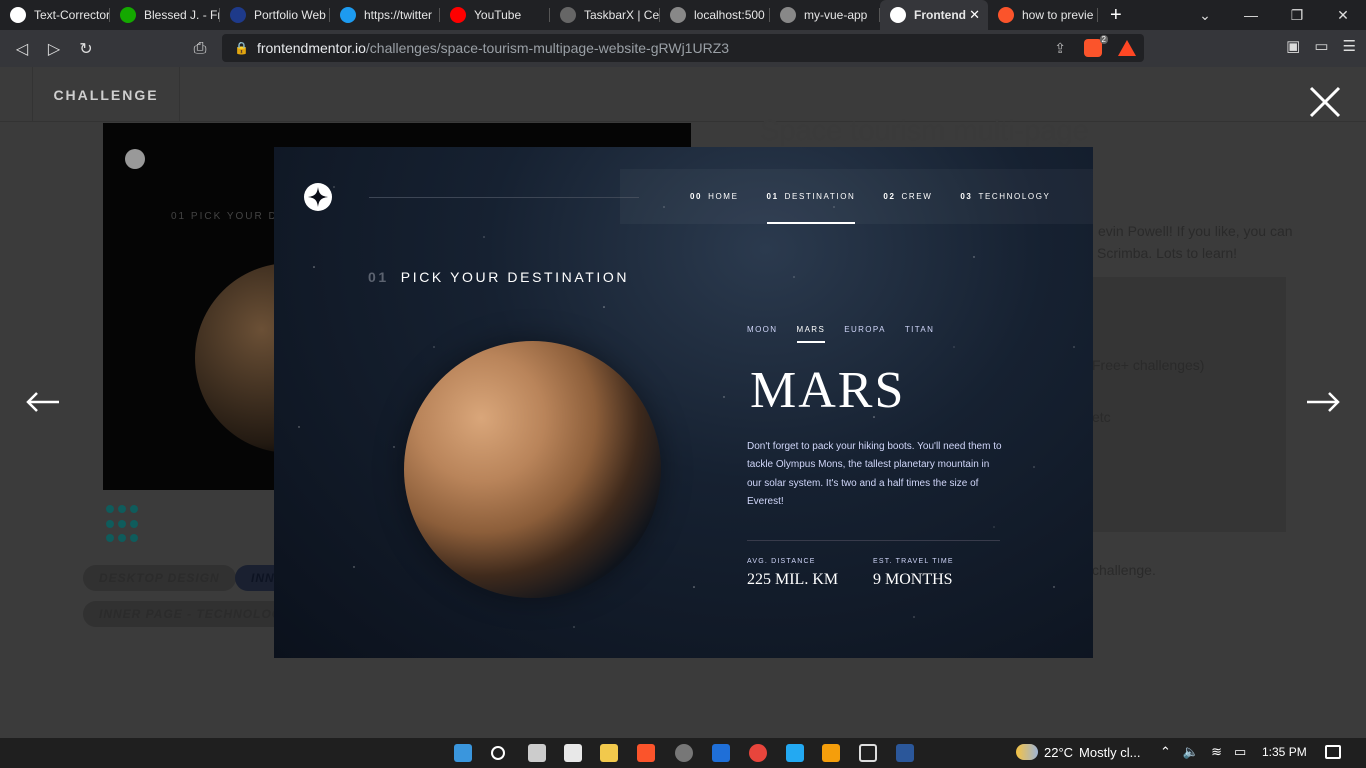 The width and height of the screenshot is (1366, 768). Describe the element at coordinates (498, 15) in the screenshot. I see `browser-tab-title: YouTube` at that location.